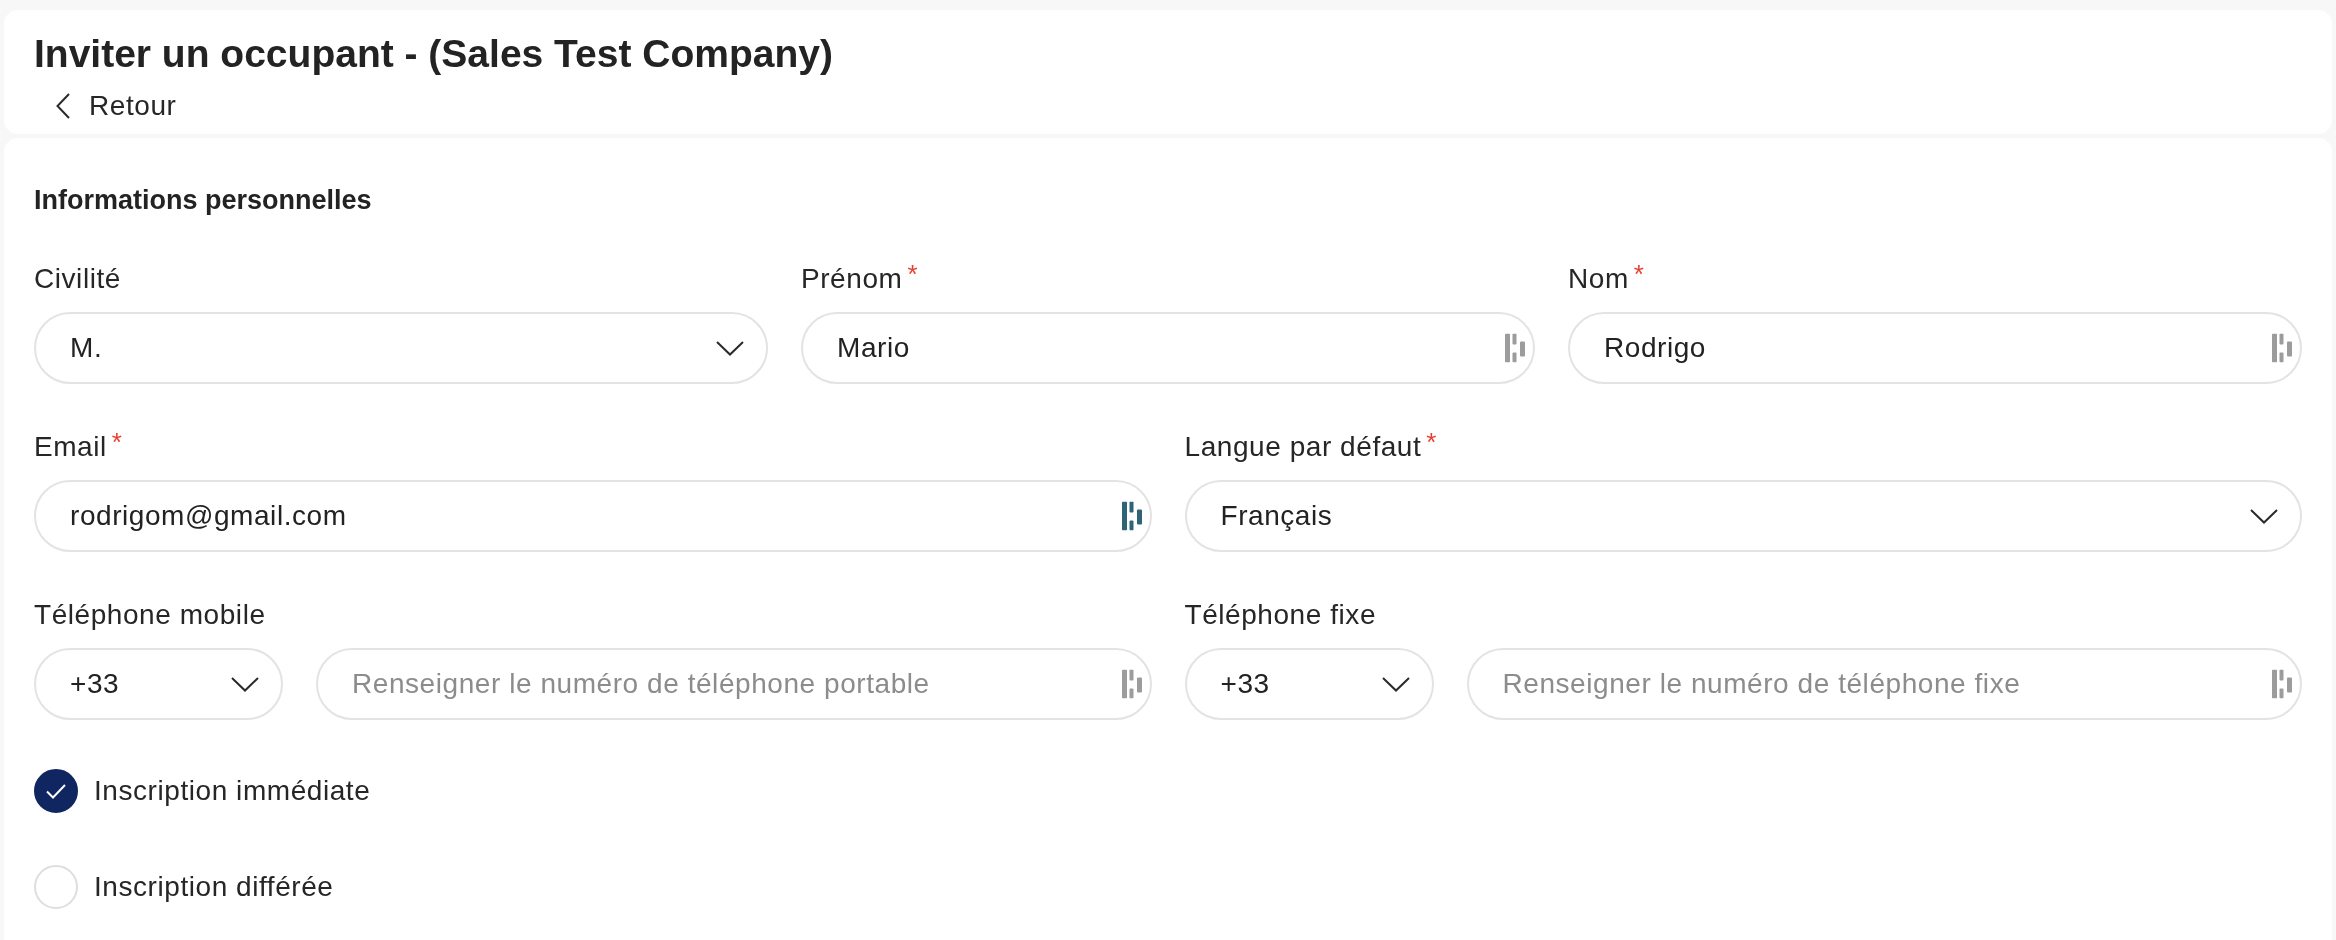 The height and width of the screenshot is (940, 2336). Describe the element at coordinates (150, 615) in the screenshot. I see `field-label: Téléphone mobile` at that location.